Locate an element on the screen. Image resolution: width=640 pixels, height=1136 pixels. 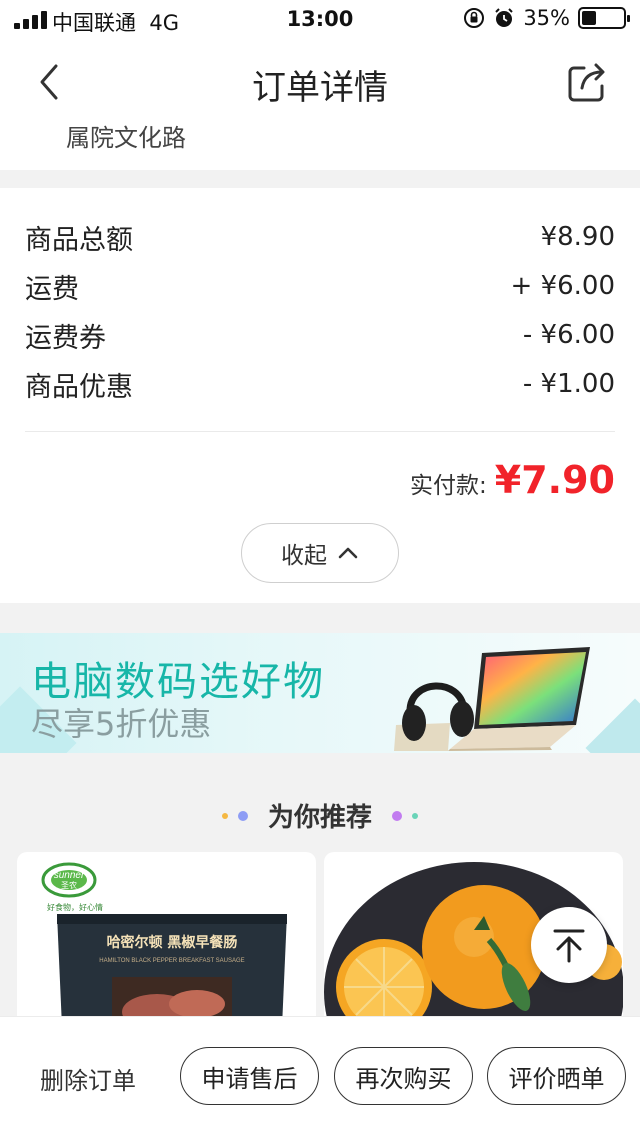
price-label: 商品优惠 is located at coordinates (79, 387).